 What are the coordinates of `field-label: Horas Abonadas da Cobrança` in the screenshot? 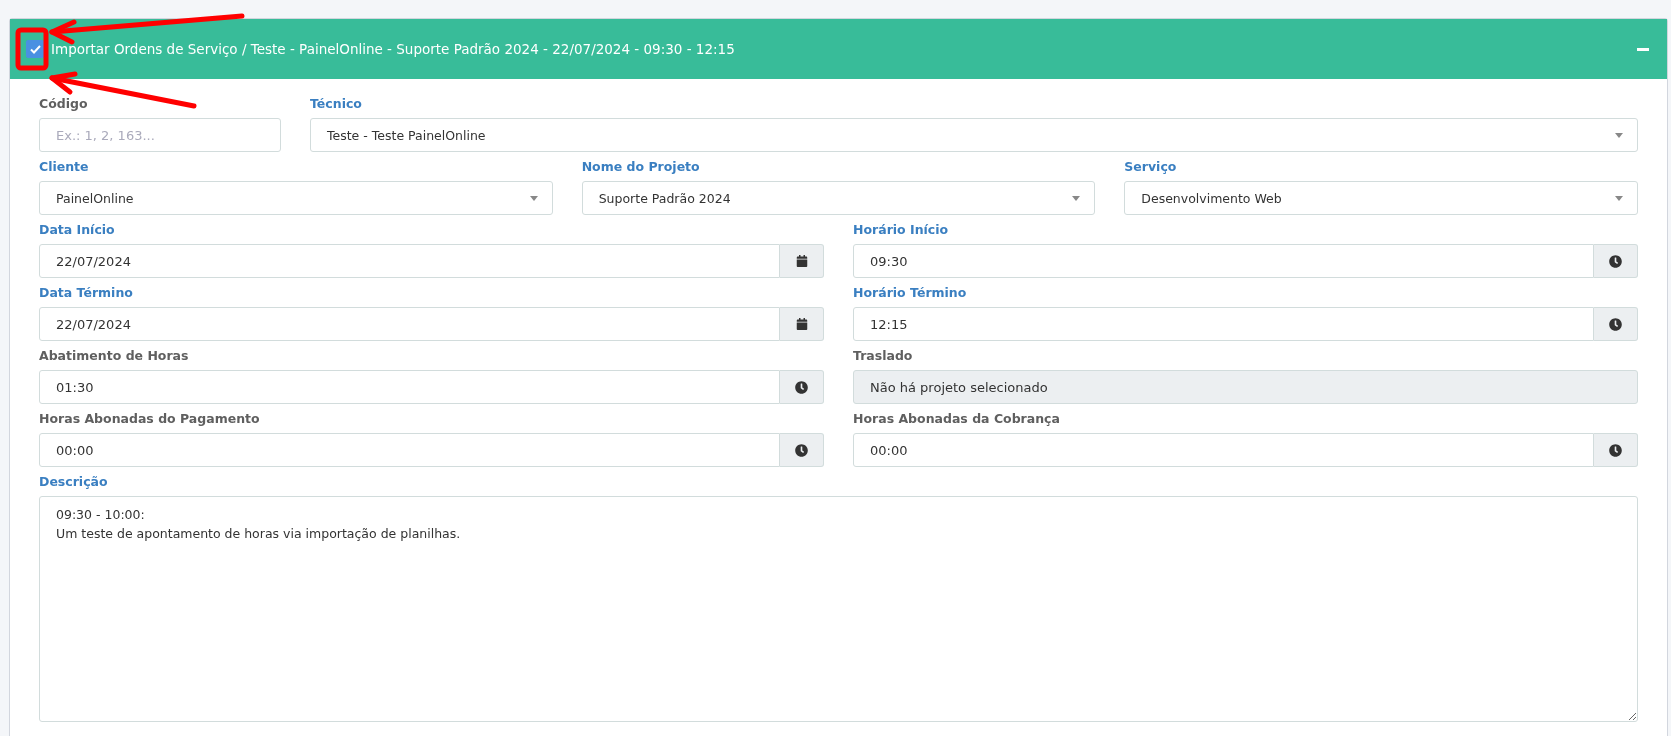 It's located at (957, 419).